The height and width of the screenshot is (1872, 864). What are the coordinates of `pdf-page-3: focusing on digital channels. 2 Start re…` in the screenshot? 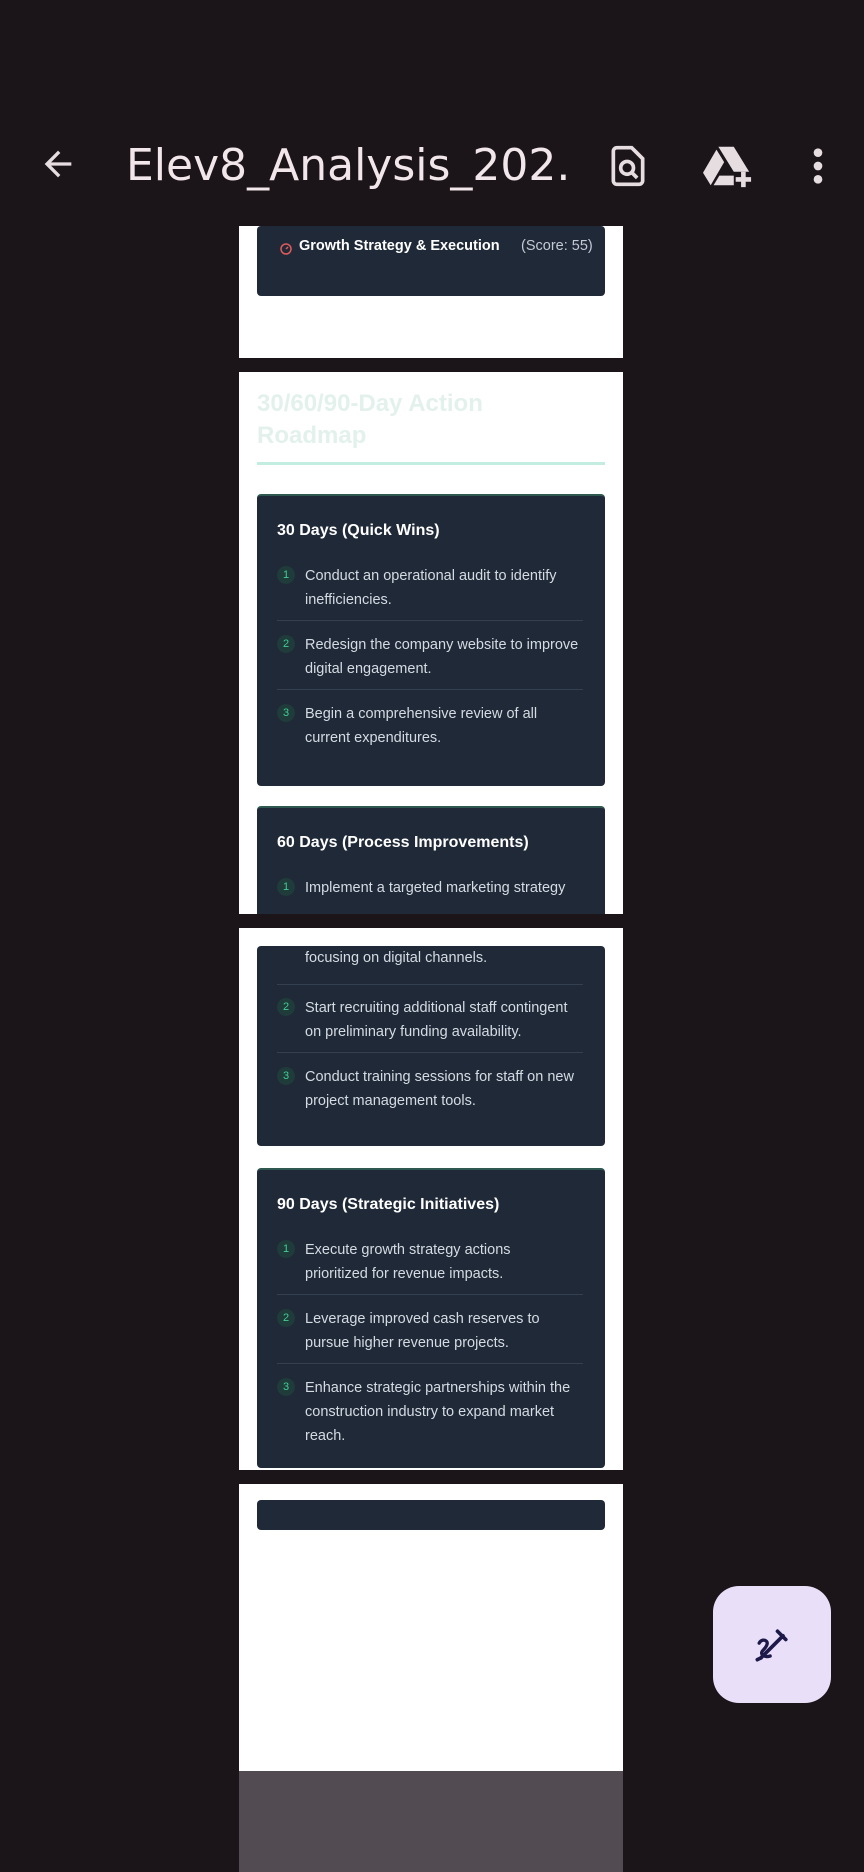 It's located at (431, 1199).